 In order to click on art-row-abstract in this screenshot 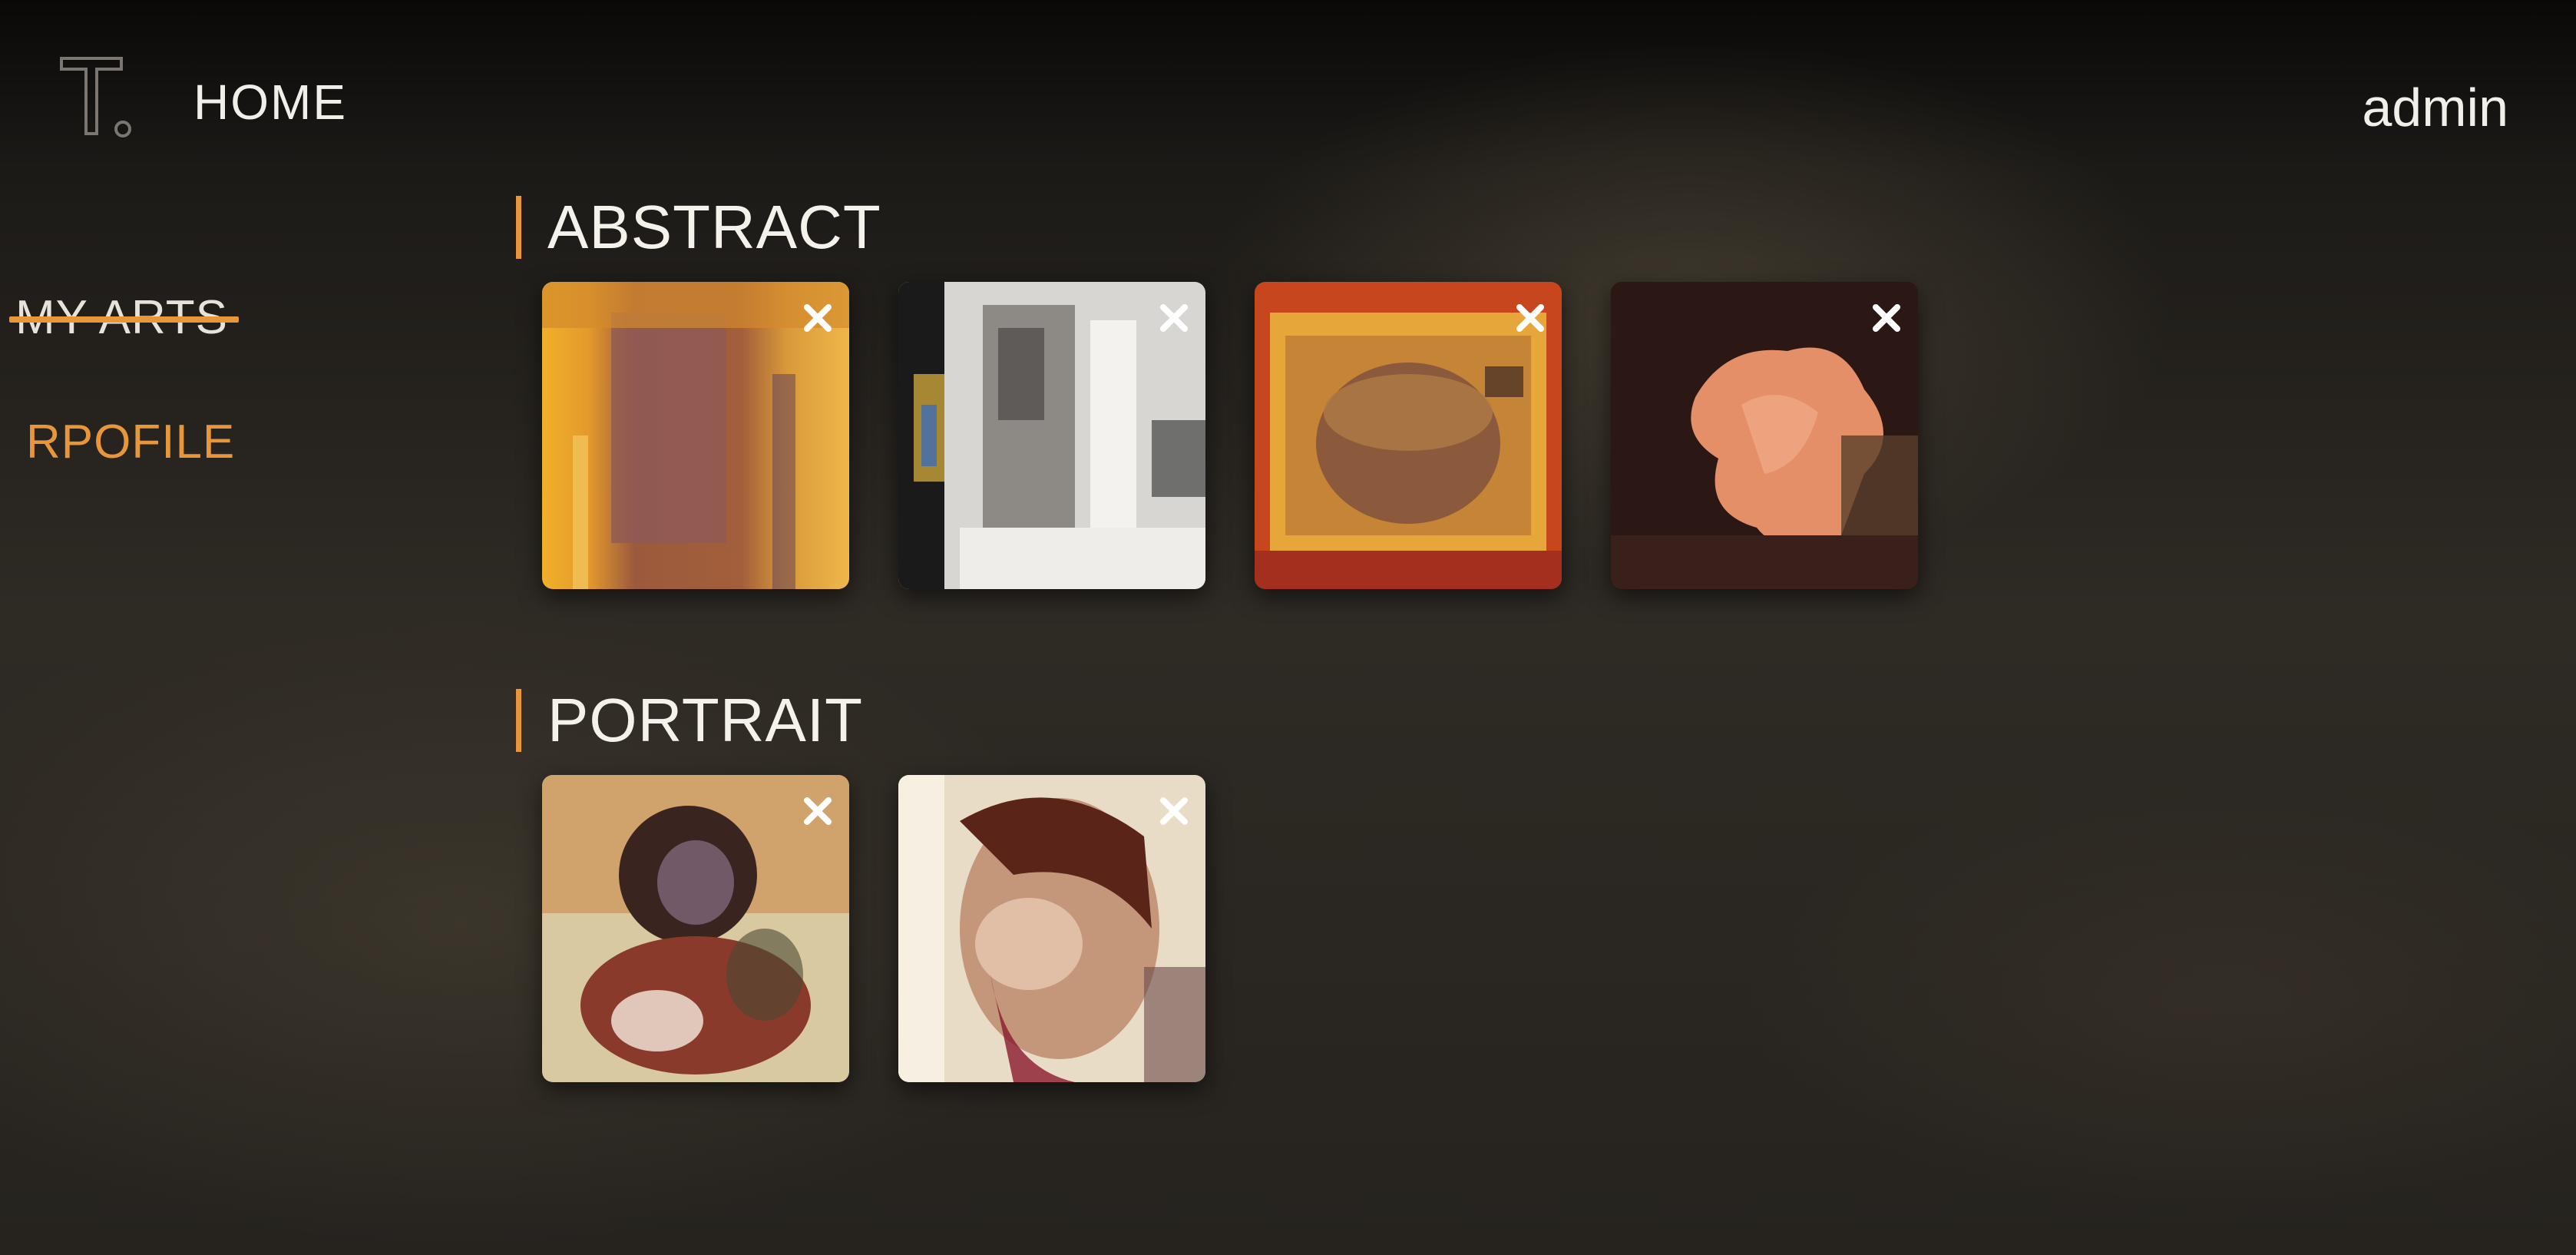, I will do `click(1230, 435)`.